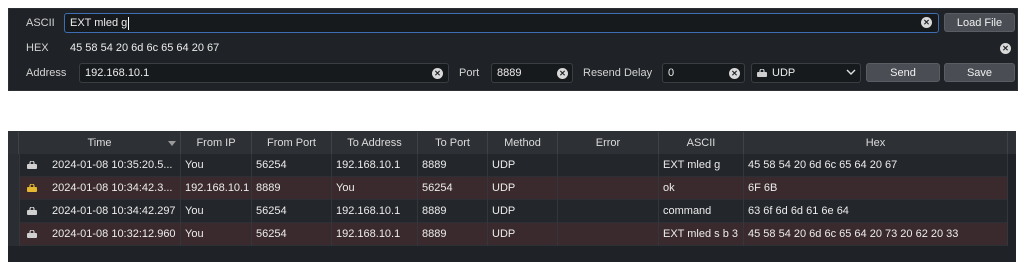  Describe the element at coordinates (618, 73) in the screenshot. I see `resend-delay-label: Resend Delay` at that location.